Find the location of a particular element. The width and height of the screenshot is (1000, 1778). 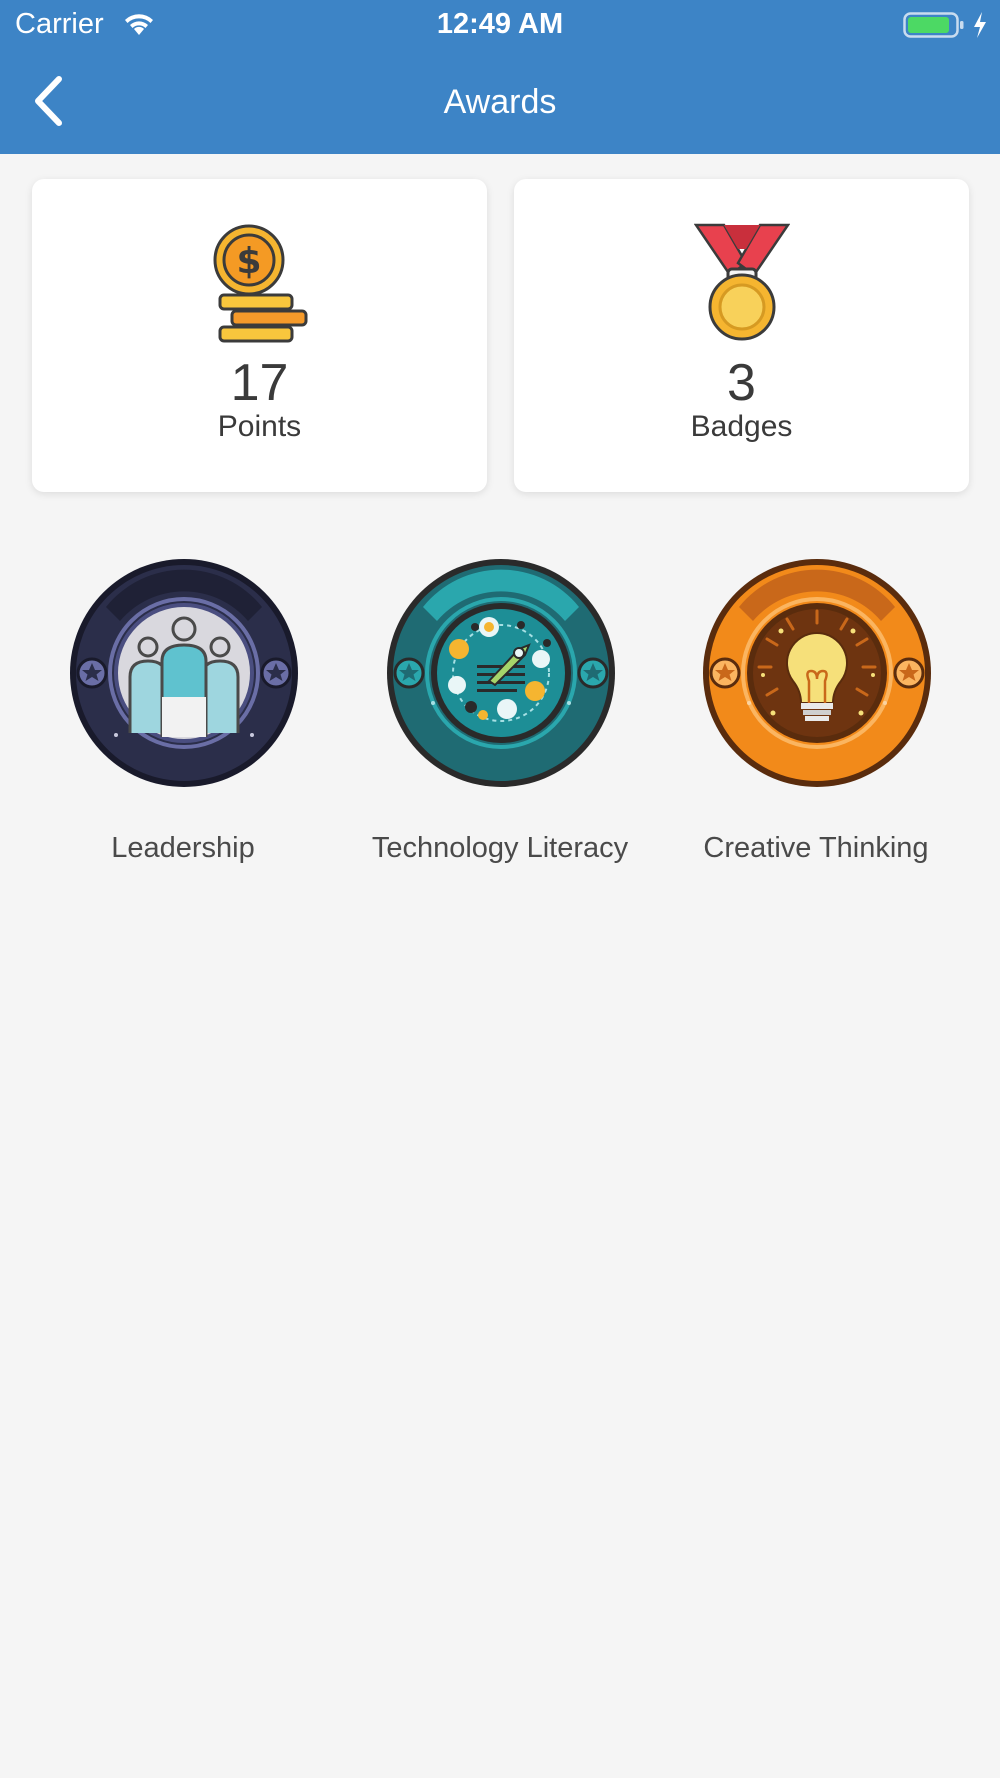

technology-literacy-badge-icon is located at coordinates (501, 673).